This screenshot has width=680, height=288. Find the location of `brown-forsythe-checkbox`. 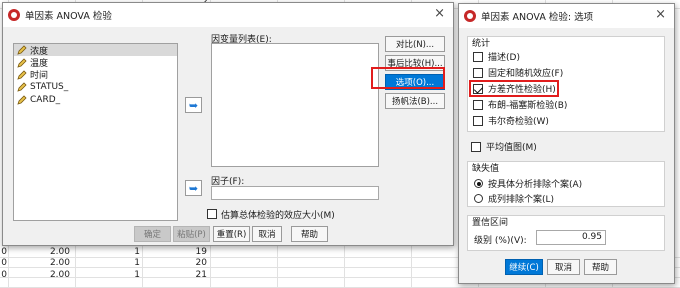

brown-forsythe-checkbox is located at coordinates (478, 105).